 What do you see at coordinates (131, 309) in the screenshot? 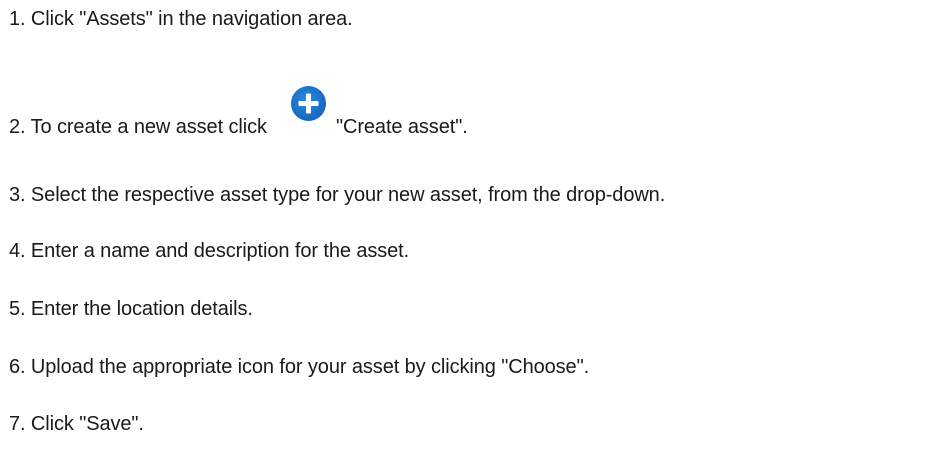
I see `step-5: 5. Enter the location details.` at bounding box center [131, 309].